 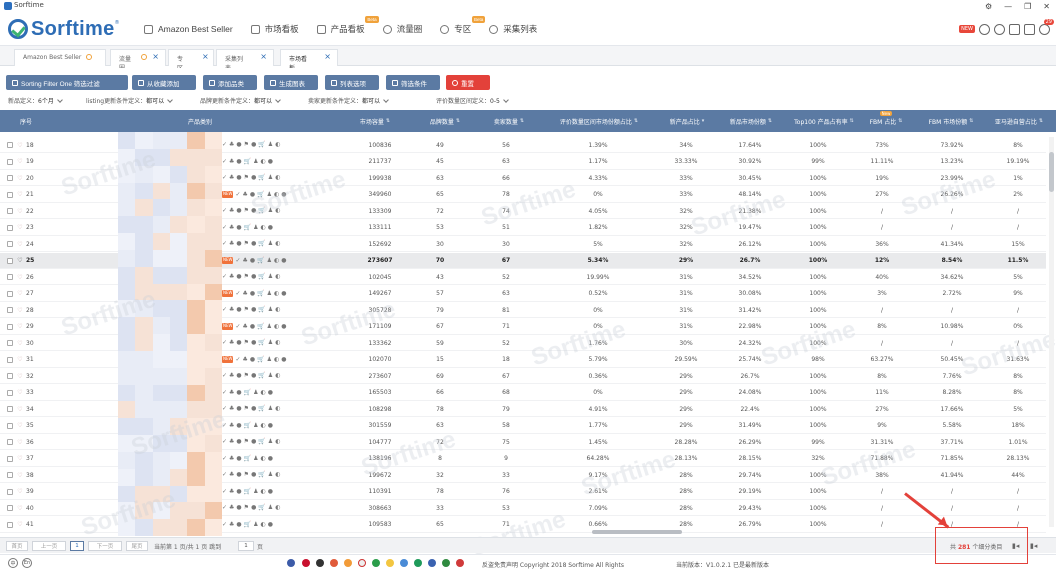 What do you see at coordinates (637, 532) in the screenshot?
I see `scroll-thumb` at bounding box center [637, 532].